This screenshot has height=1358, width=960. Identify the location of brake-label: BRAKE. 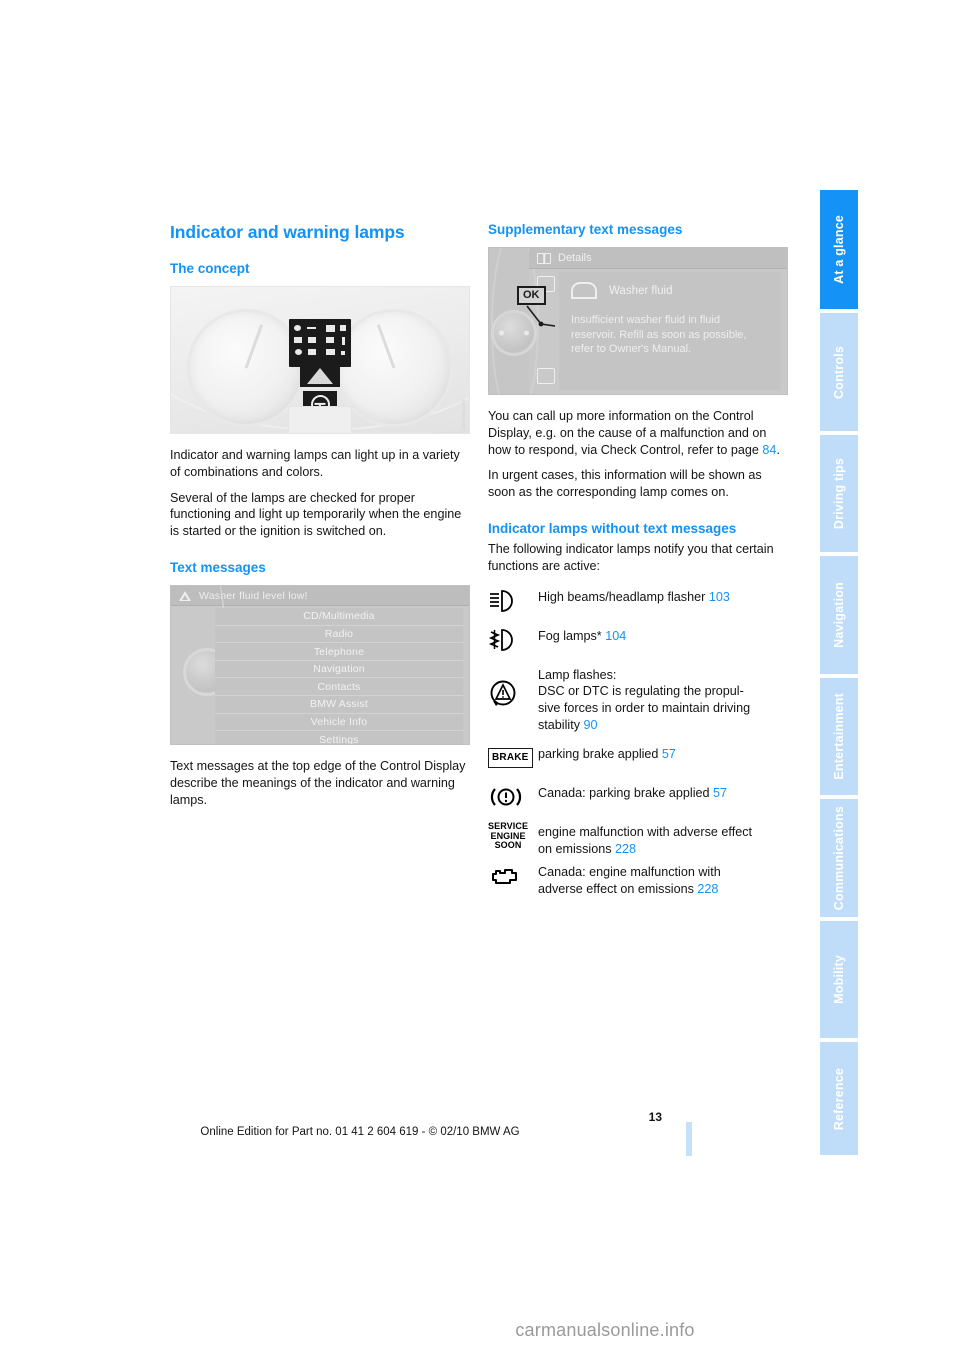
(510, 758).